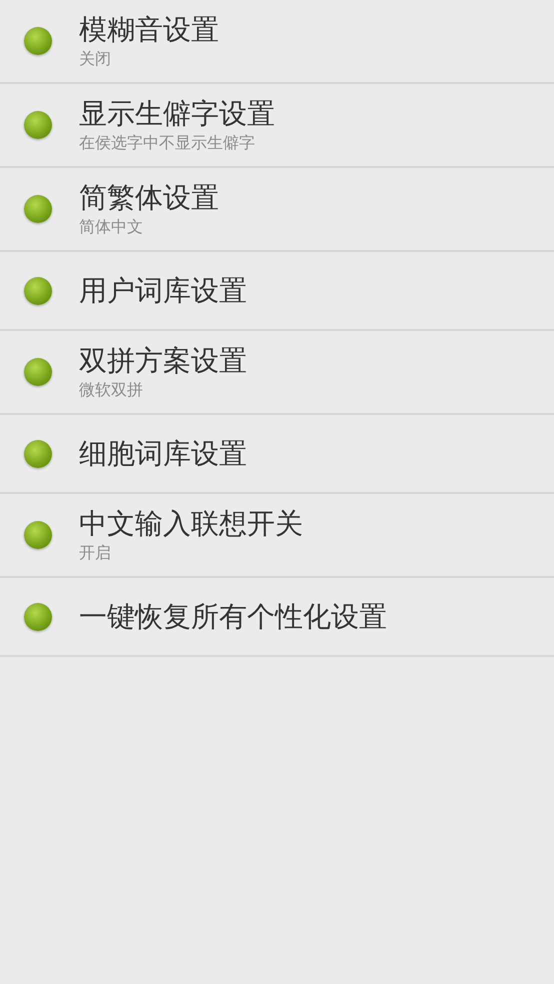 The width and height of the screenshot is (554, 984). I want to click on setting-title: 显示生僻字设置, so click(177, 114).